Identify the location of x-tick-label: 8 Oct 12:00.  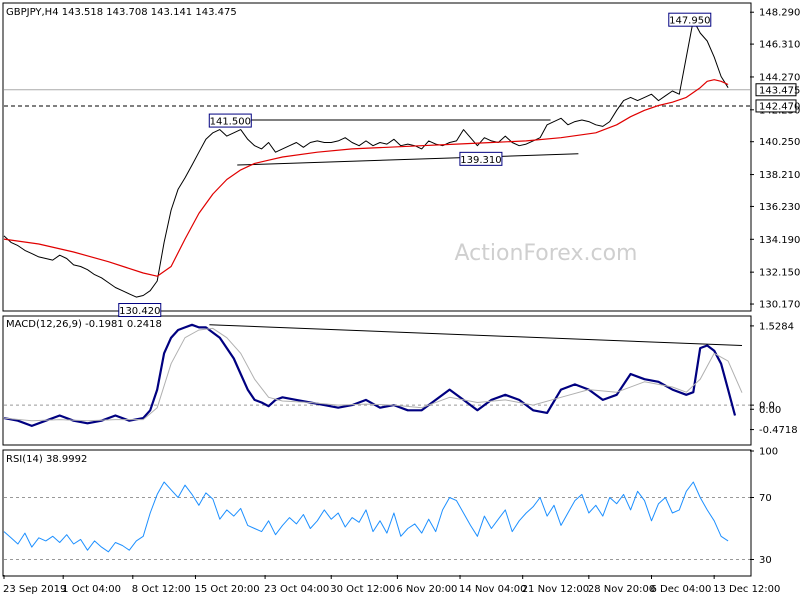
(161, 589).